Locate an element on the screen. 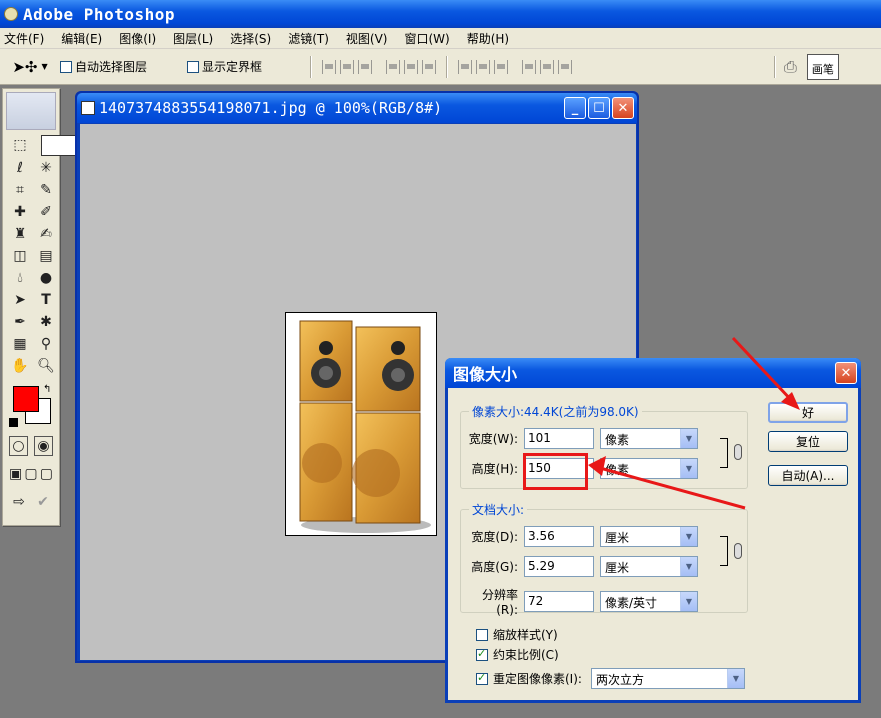 The image size is (881, 718). distribute-top-icon is located at coordinates (465, 66).